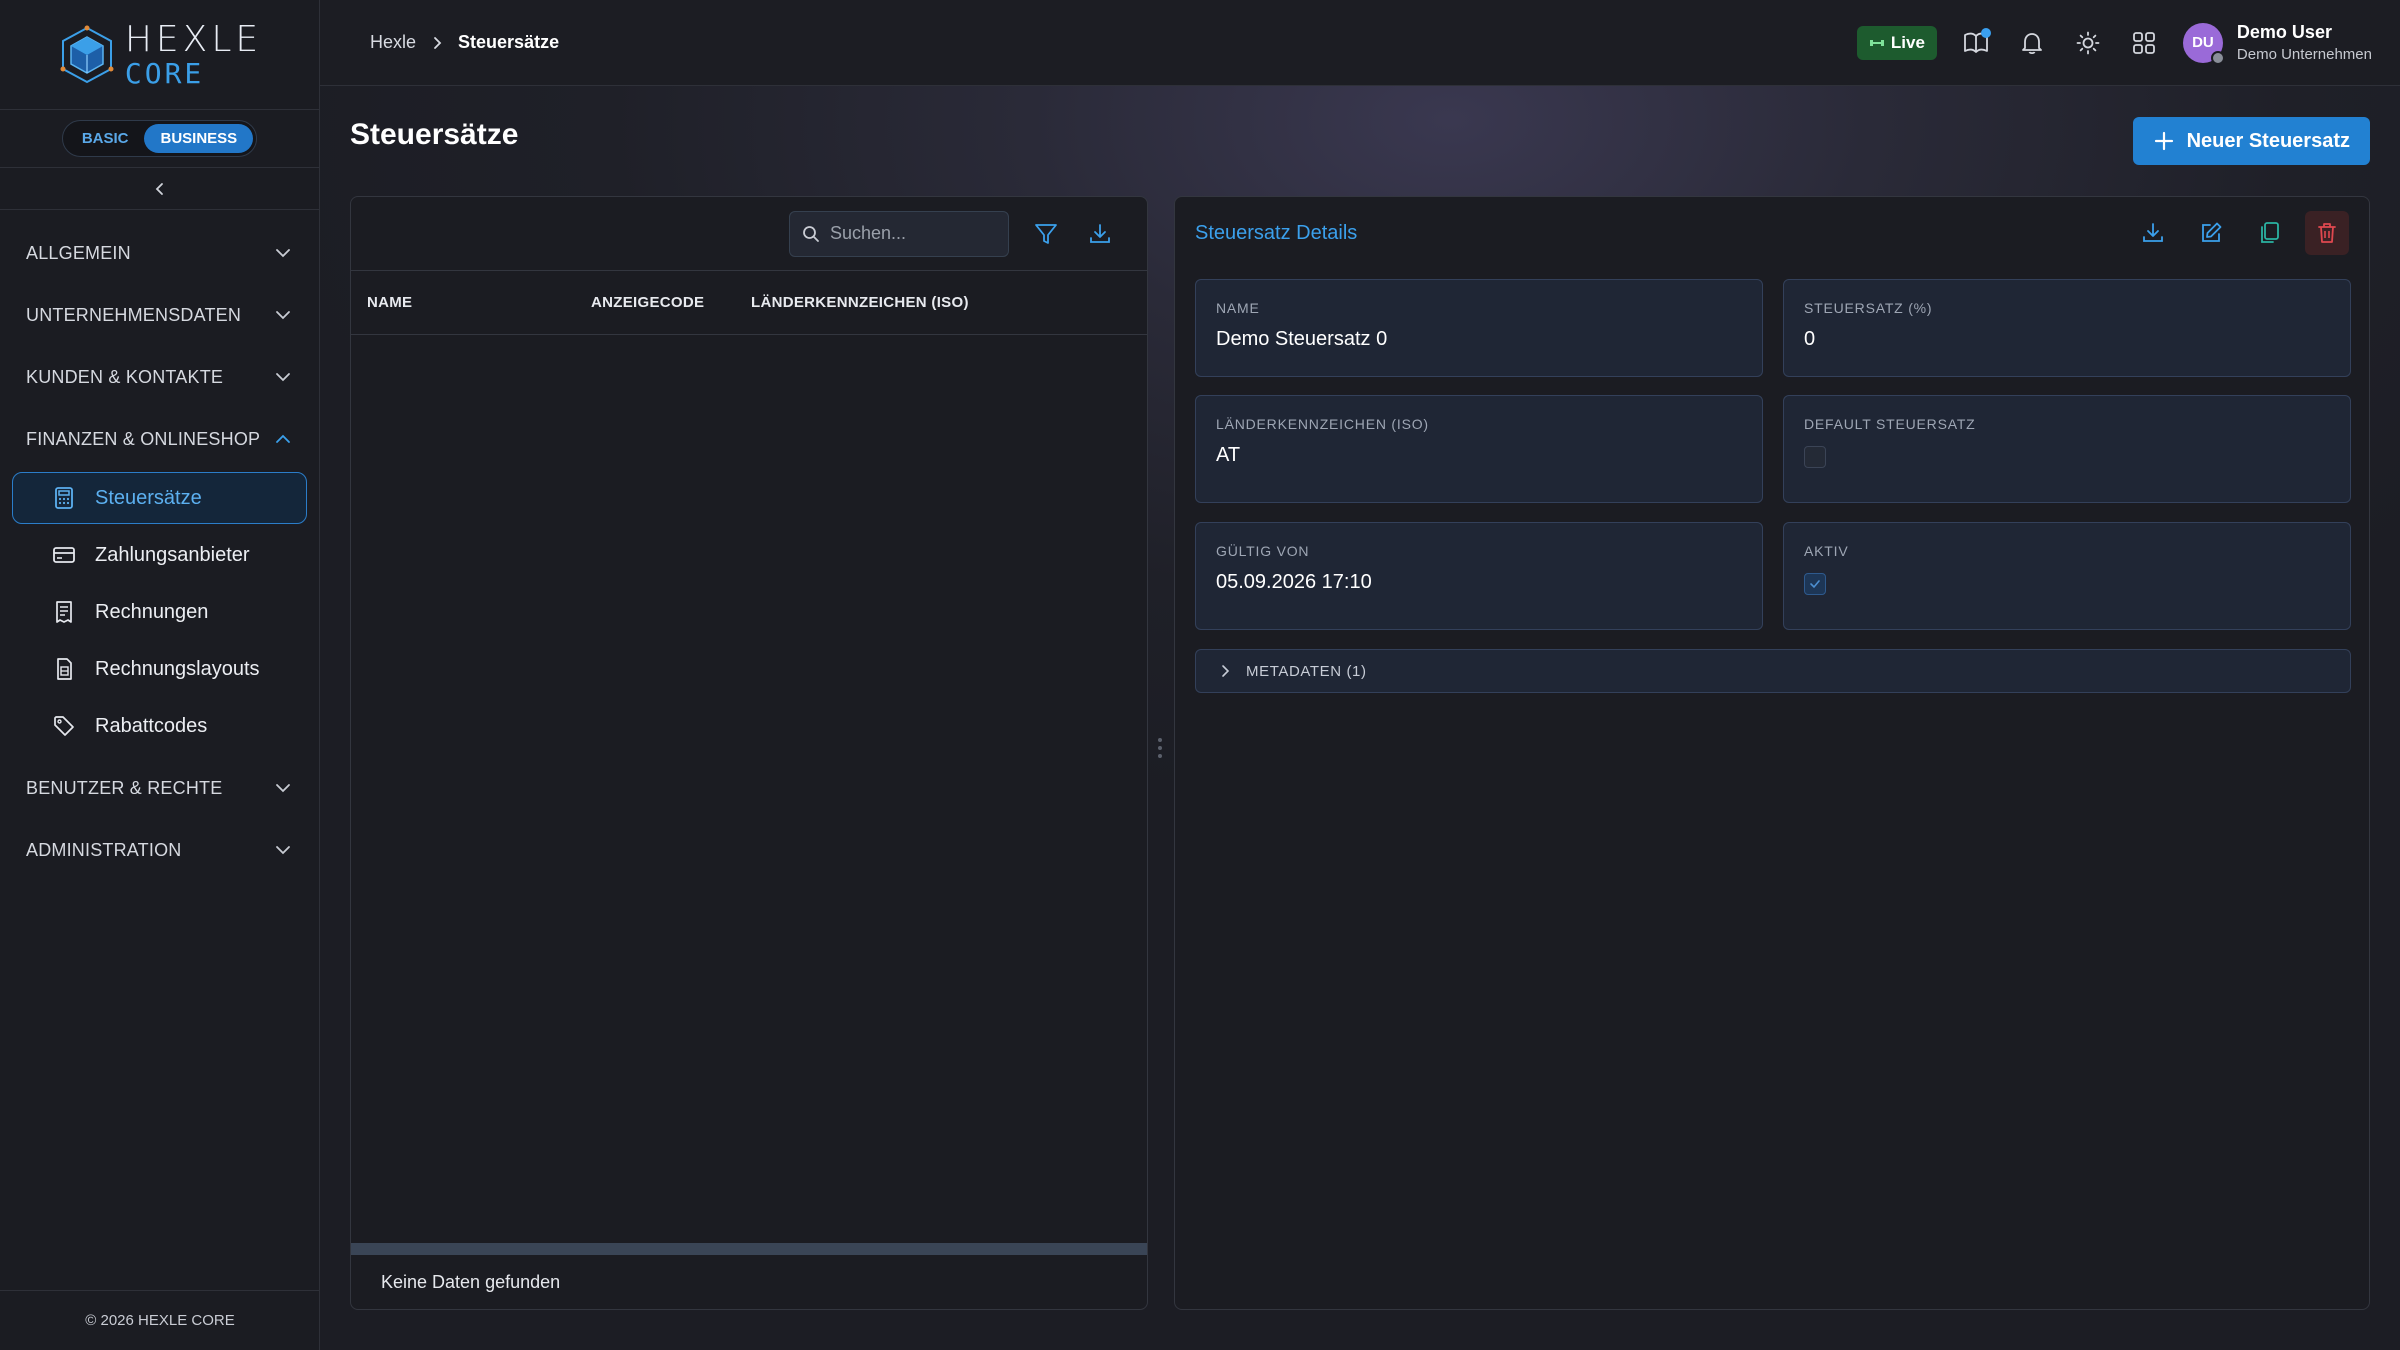 The height and width of the screenshot is (1350, 2400). Describe the element at coordinates (671, 302) in the screenshot. I see `column-header-code: ANZEIGECODE` at that location.